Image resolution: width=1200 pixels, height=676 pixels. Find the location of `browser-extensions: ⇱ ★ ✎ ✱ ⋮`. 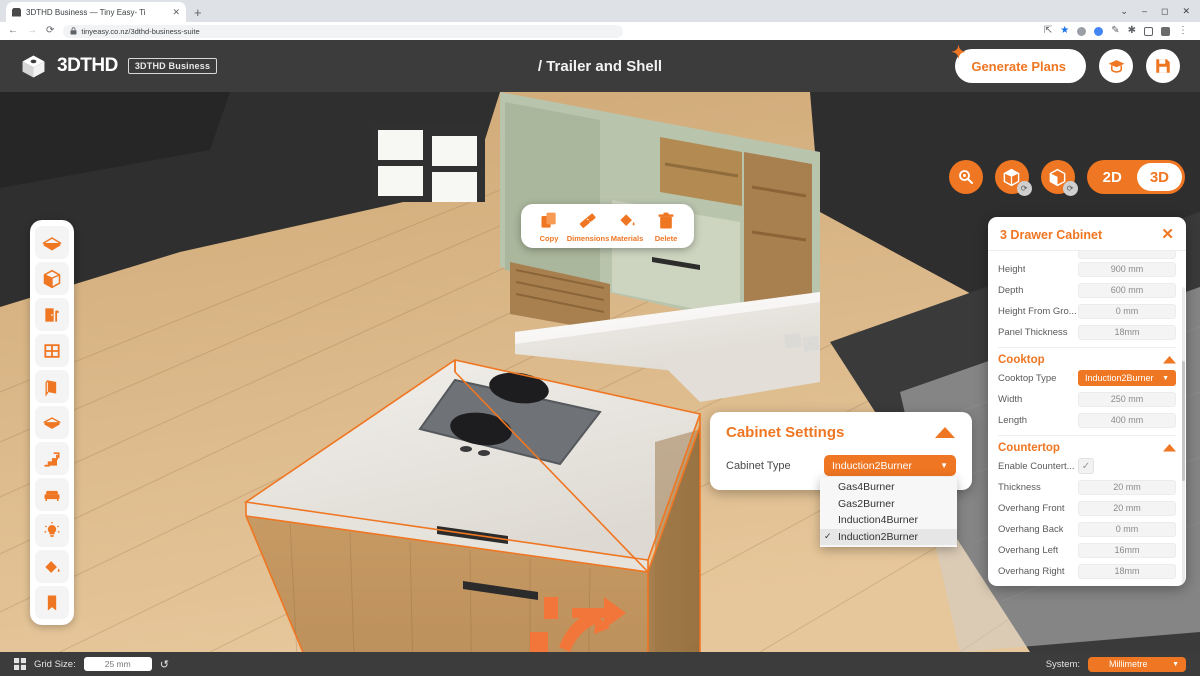

browser-extensions: ⇱ ★ ✎ ✱ ⋮ is located at coordinates (912, 31).